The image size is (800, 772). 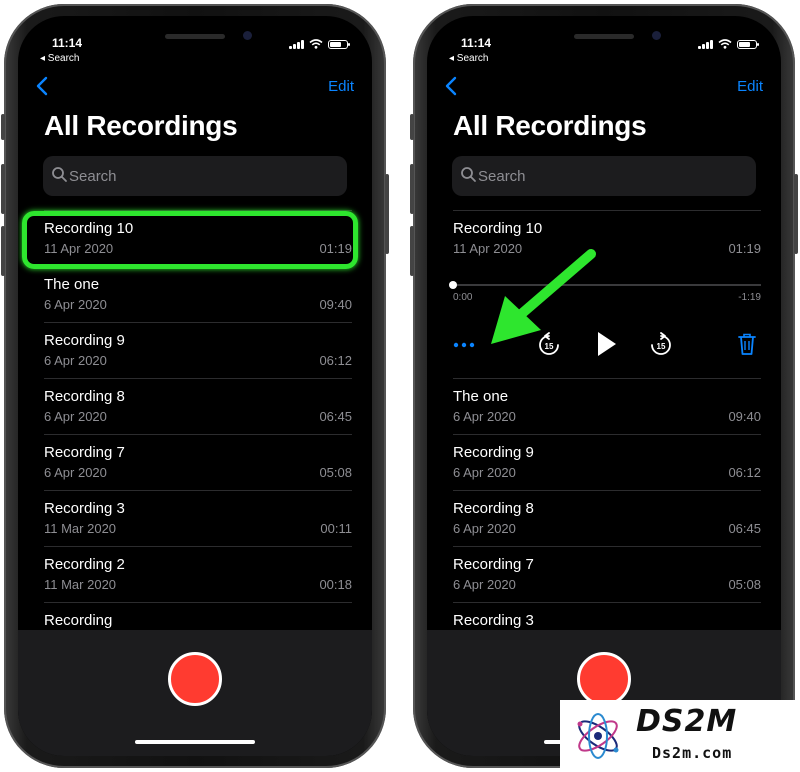 What do you see at coordinates (195, 742) in the screenshot?
I see `home-indicator` at bounding box center [195, 742].